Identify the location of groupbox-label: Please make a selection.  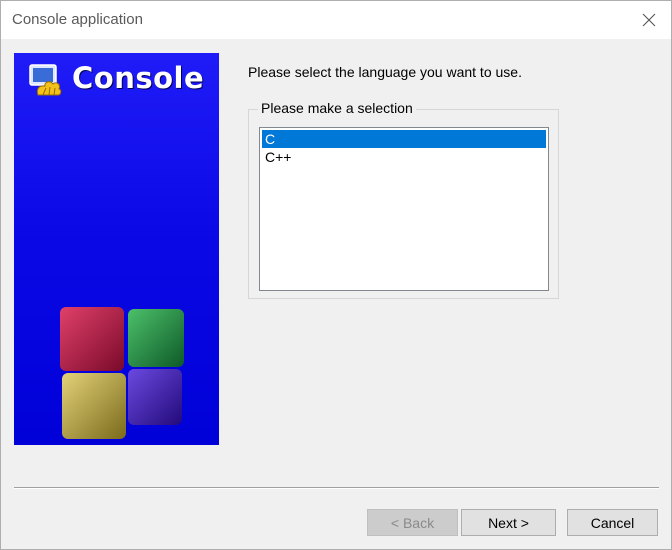
(337, 108).